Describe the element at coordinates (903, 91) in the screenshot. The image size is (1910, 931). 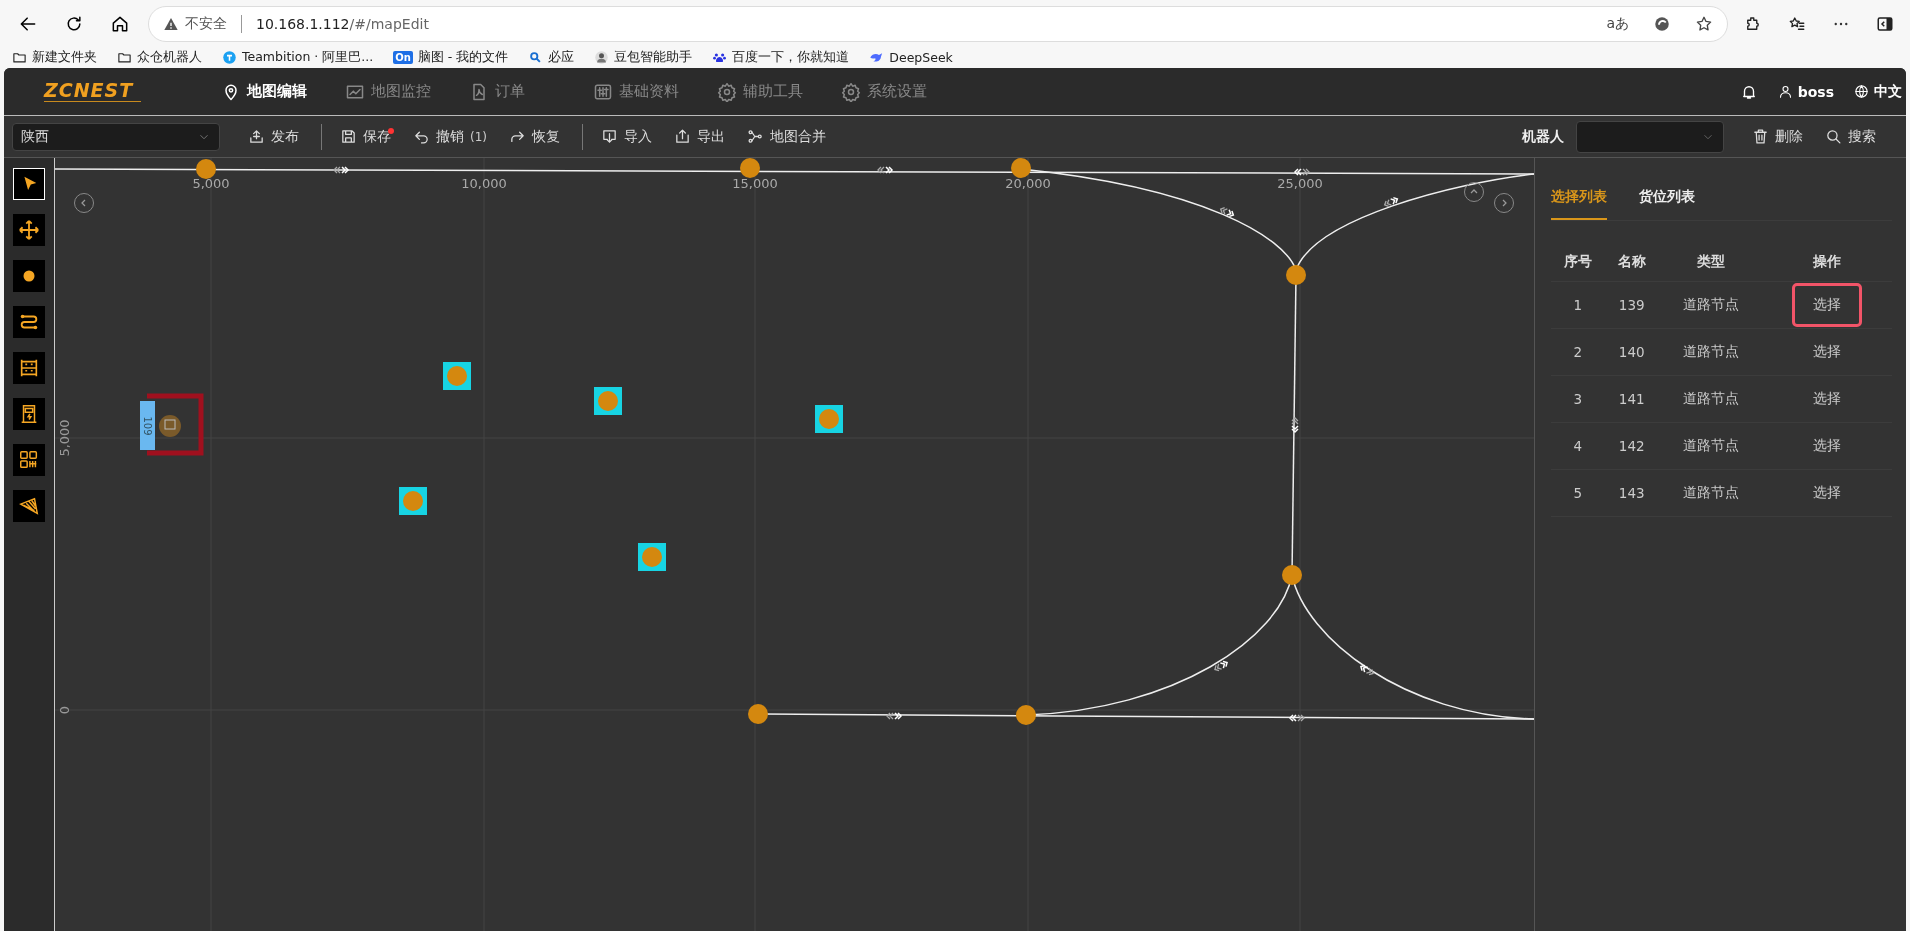
I see `nav-tab: 系统设置` at that location.